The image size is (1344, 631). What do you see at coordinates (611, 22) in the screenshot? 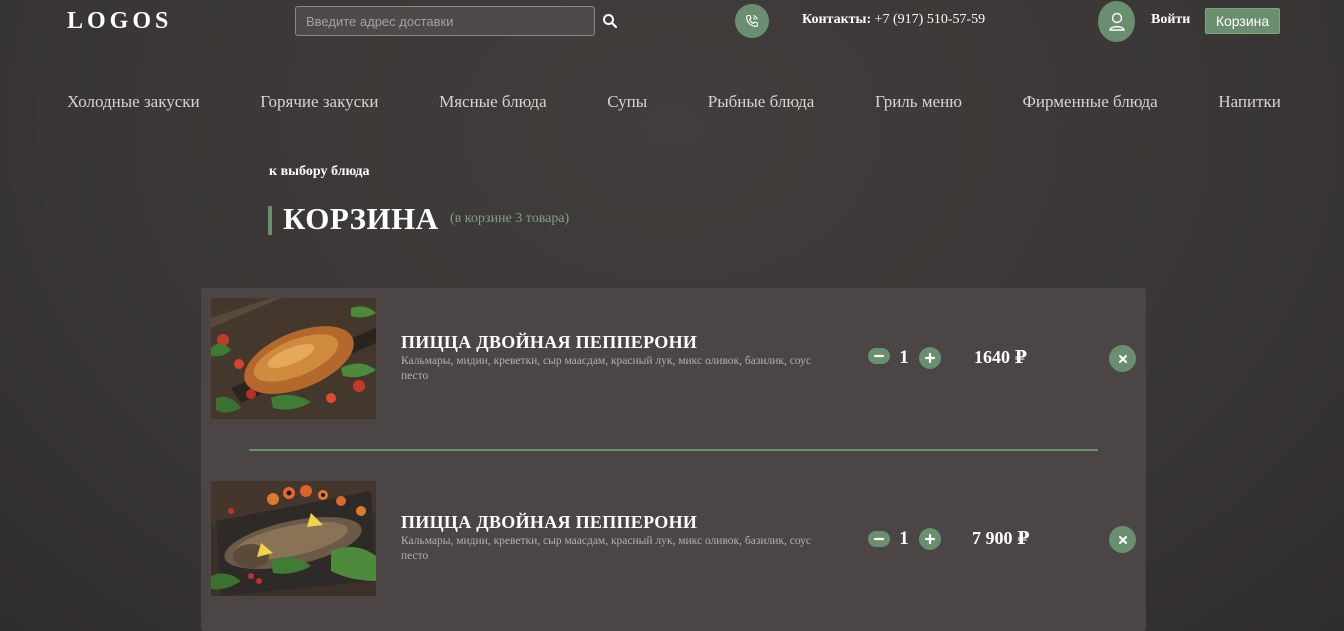
I see `search-icon` at bounding box center [611, 22].